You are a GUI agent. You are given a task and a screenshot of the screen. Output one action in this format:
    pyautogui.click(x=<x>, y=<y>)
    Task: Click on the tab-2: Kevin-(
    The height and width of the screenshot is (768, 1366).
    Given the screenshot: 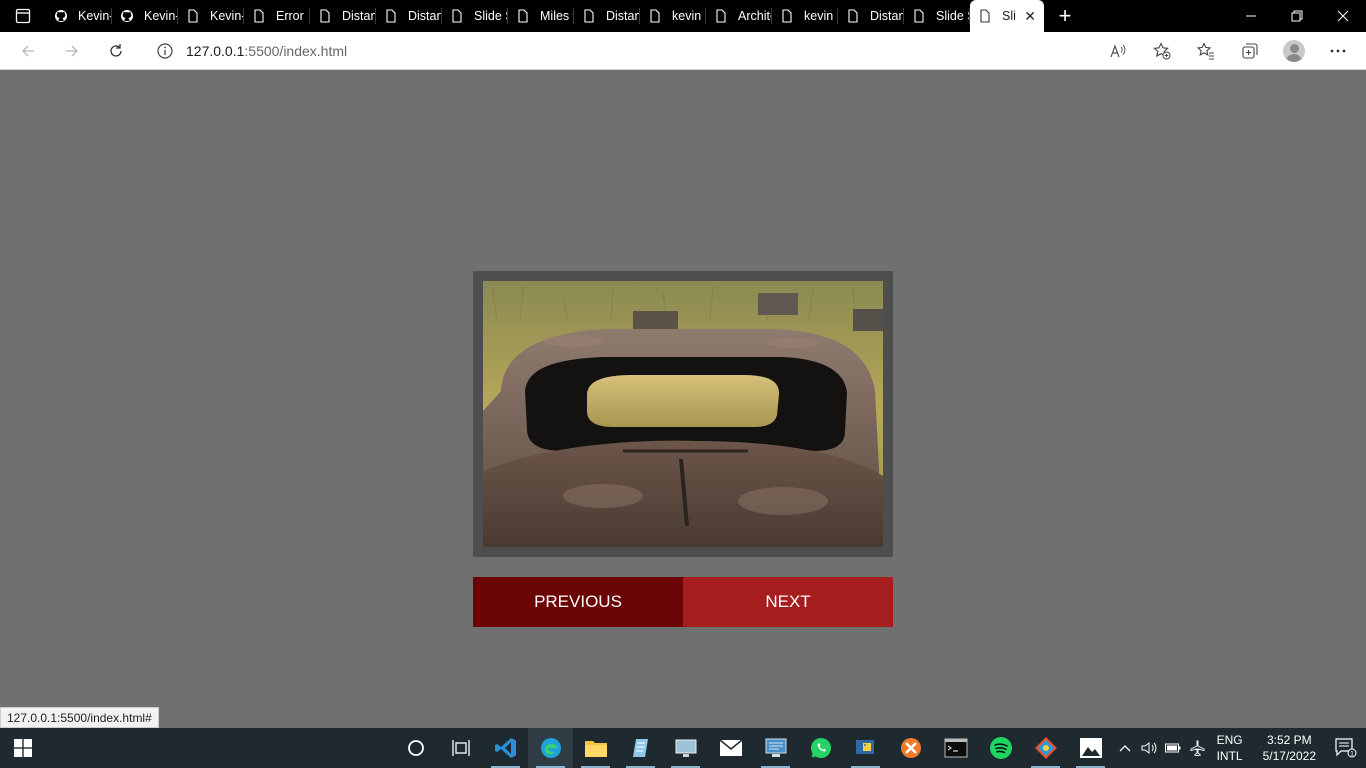 What is the action you would take?
    pyautogui.click(x=211, y=16)
    